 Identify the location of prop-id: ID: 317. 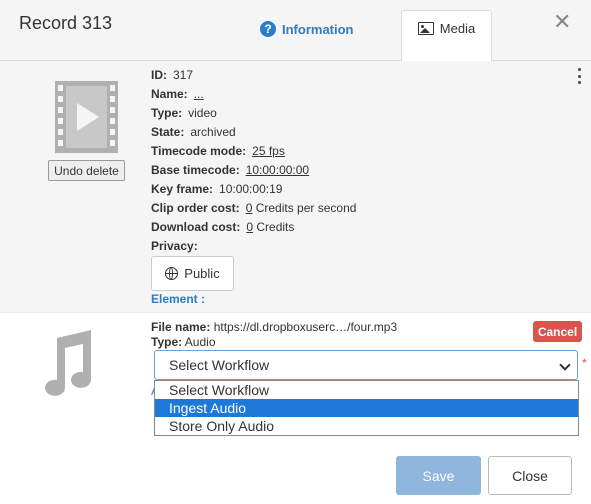
(172, 75).